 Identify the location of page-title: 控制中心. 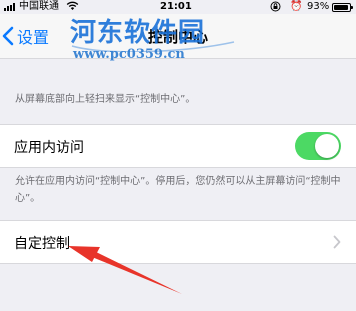
(177, 37).